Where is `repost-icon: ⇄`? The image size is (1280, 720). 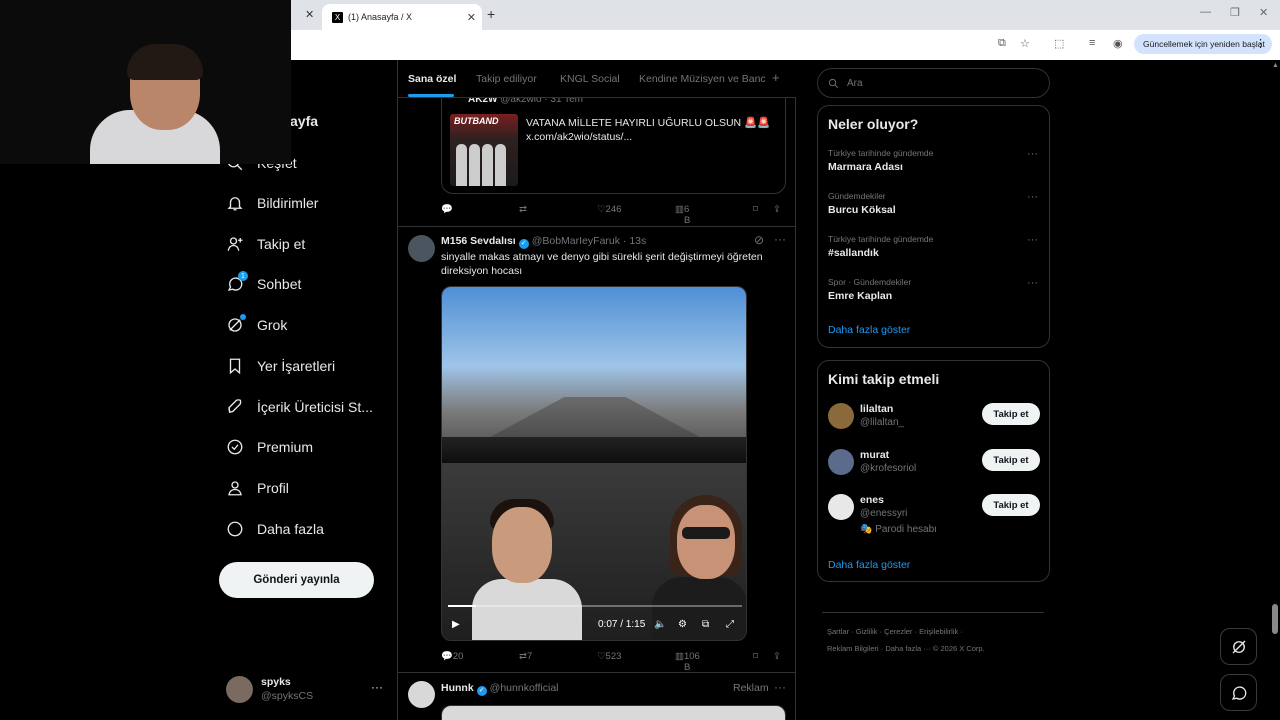
repost-icon: ⇄ is located at coordinates (523, 209).